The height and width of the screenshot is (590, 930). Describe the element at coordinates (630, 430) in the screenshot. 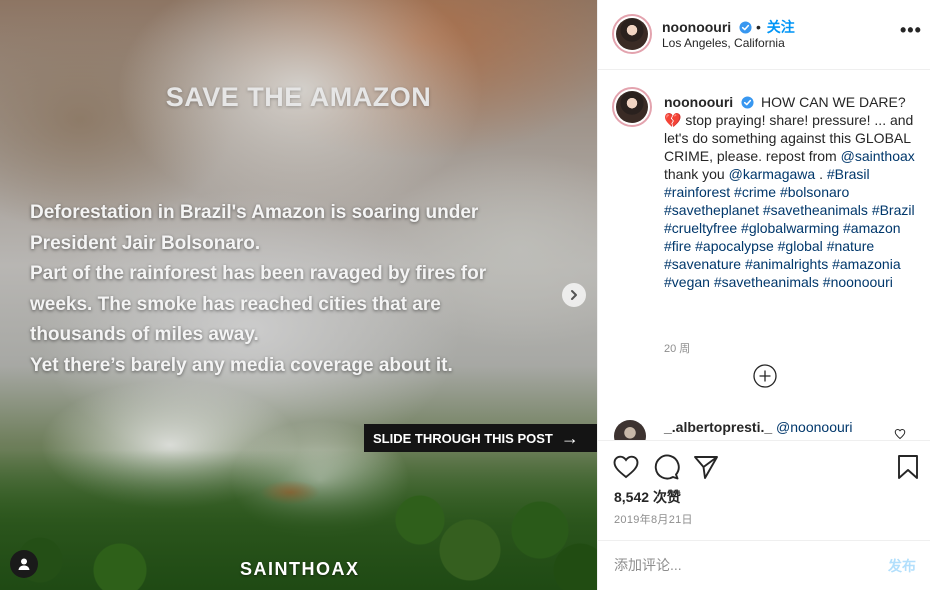

I see `comment-avatar` at that location.